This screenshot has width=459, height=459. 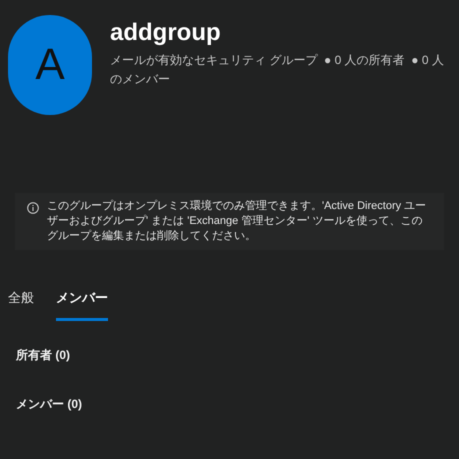 What do you see at coordinates (237, 221) in the screenshot?
I see `notice-text: このグループはオンプレミス環境でのみ管理できます。'Active Directory ユーザーおよびグループ' または 'Exchange 管理センター' ツールを使って、このグループを編集または削除してください。` at bounding box center [237, 221].